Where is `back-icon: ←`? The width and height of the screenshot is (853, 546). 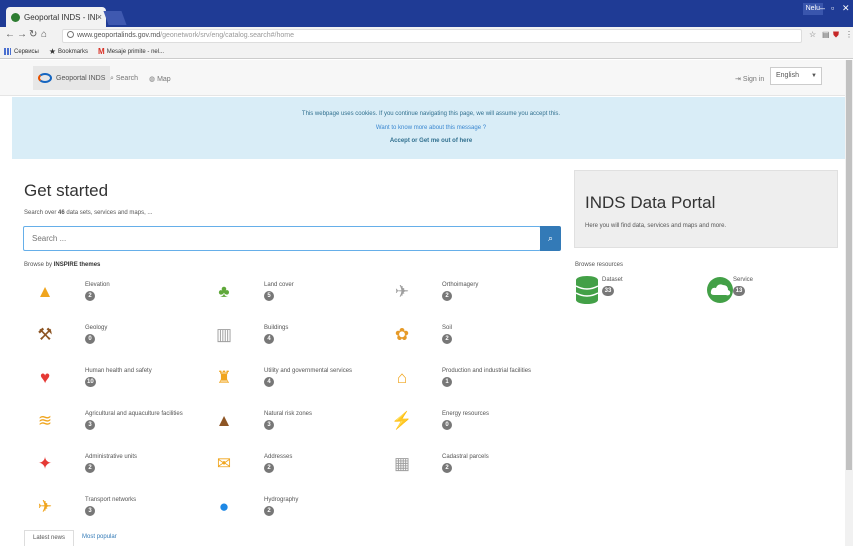
back-icon: ← is located at coordinates (10, 34).